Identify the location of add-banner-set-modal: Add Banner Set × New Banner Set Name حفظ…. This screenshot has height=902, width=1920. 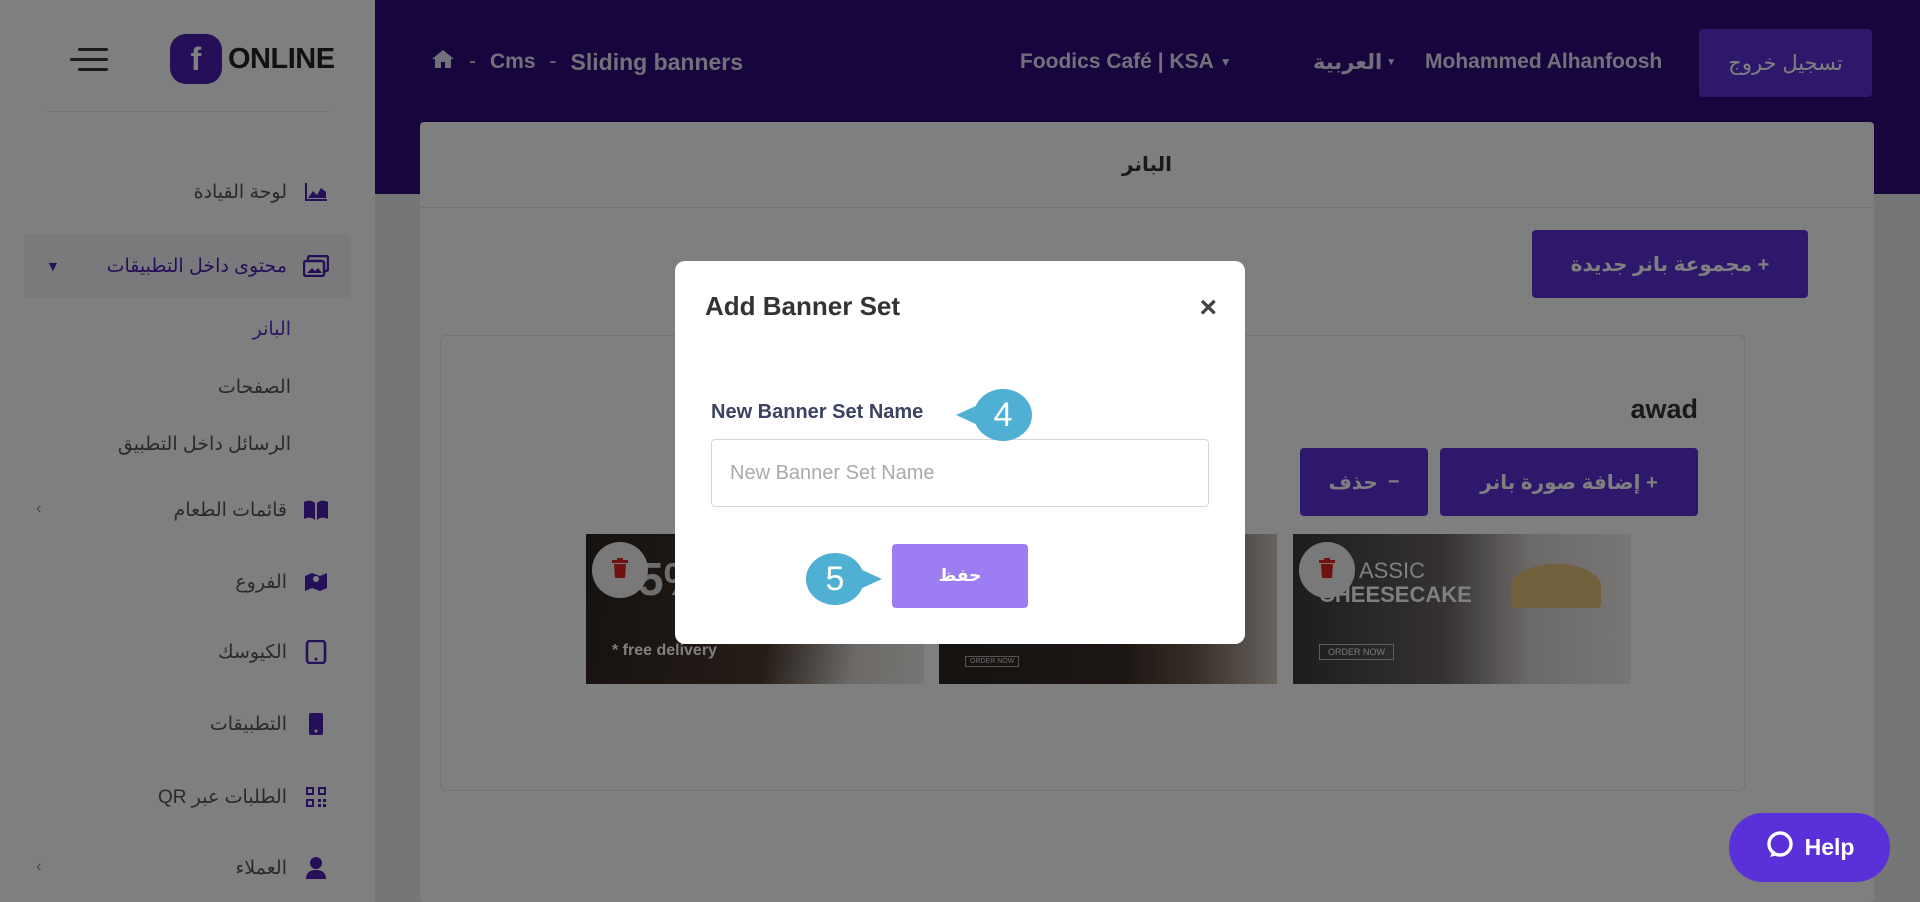
(960, 452).